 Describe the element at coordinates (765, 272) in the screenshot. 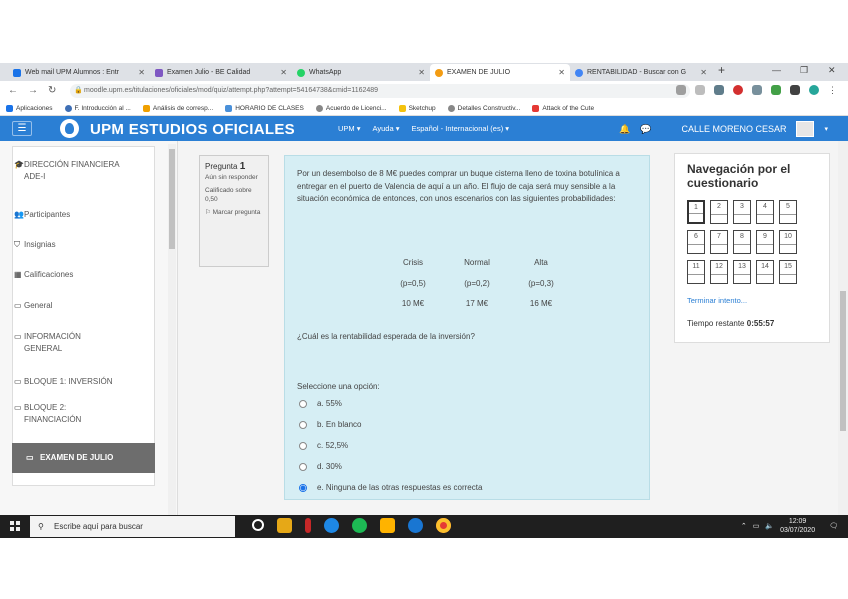

I see `quiz-nav-question-14: 14` at that location.